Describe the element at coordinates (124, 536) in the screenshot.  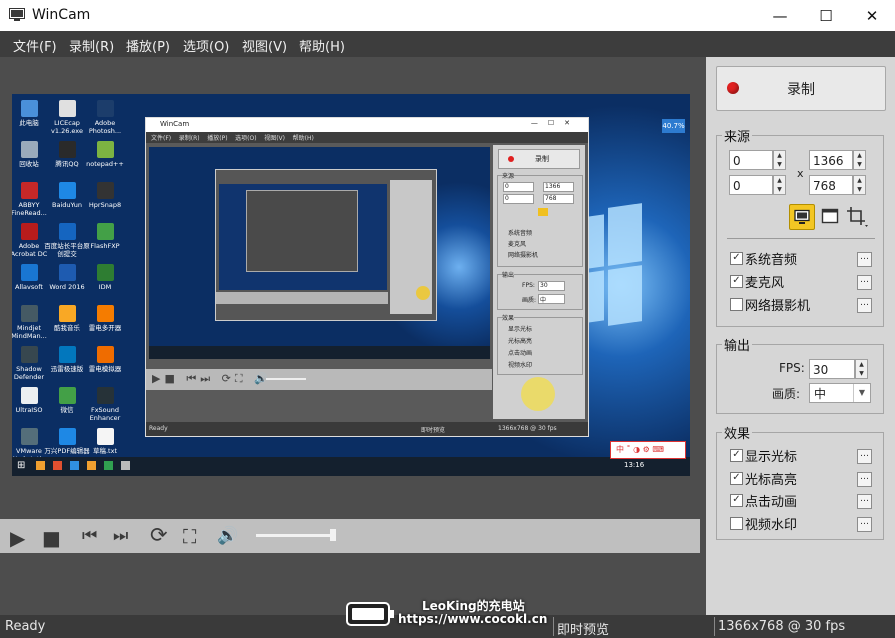
I see `next-icon: ⏭` at that location.